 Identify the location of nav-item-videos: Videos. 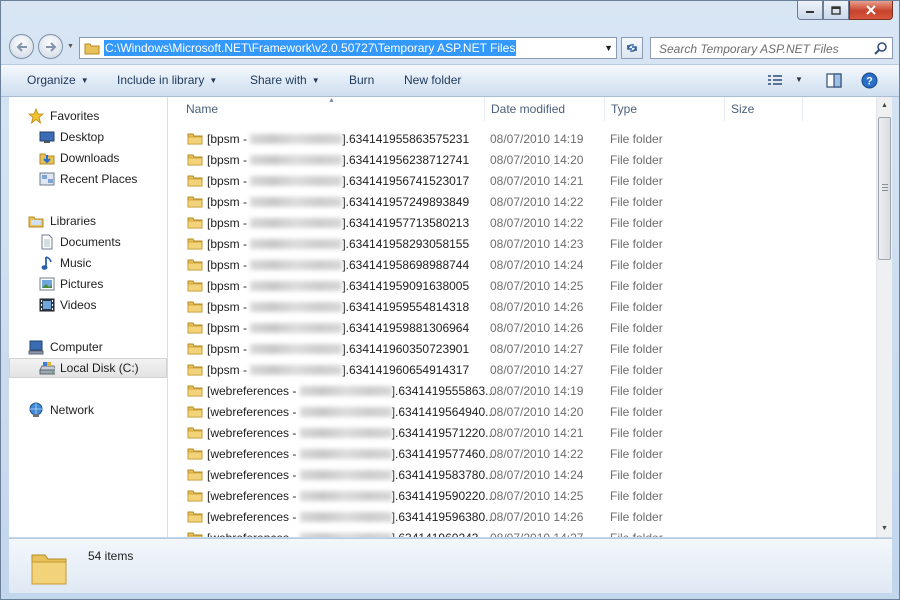
(88, 305).